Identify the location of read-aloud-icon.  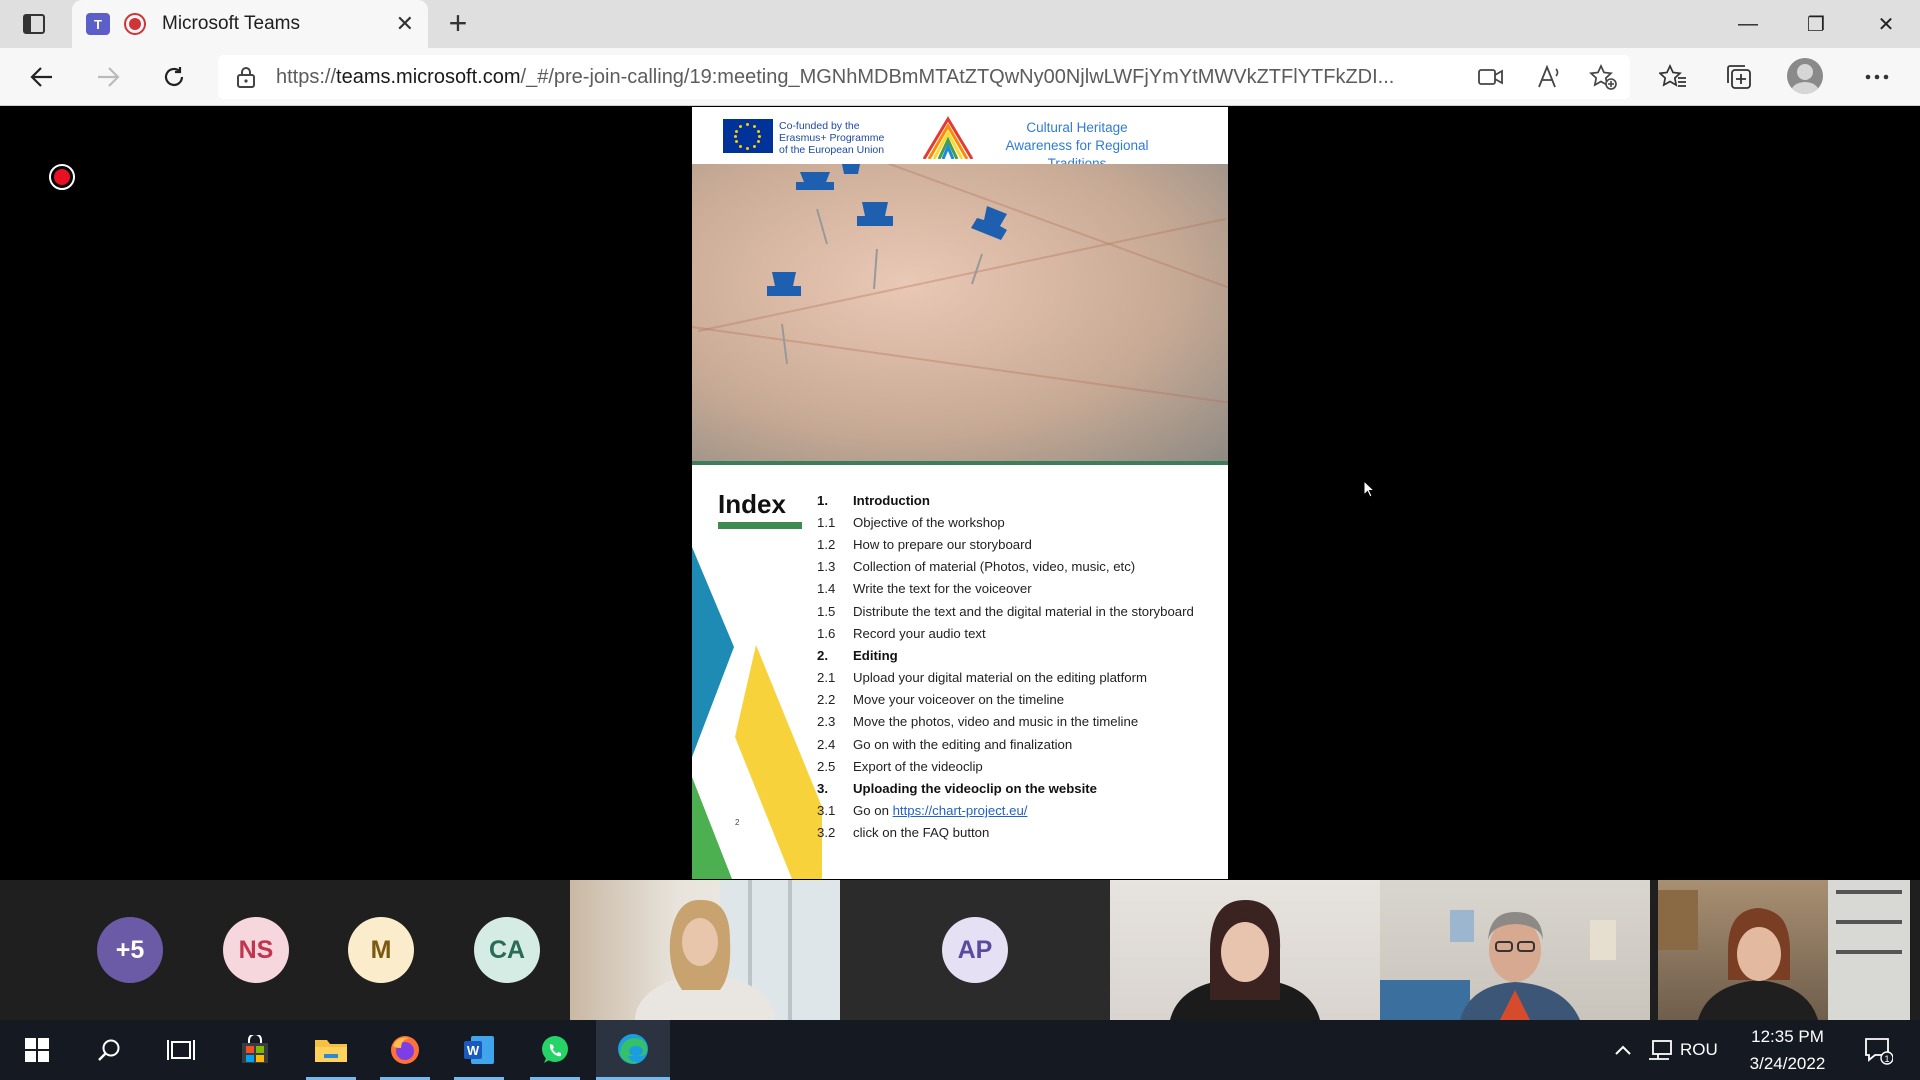
(1549, 77).